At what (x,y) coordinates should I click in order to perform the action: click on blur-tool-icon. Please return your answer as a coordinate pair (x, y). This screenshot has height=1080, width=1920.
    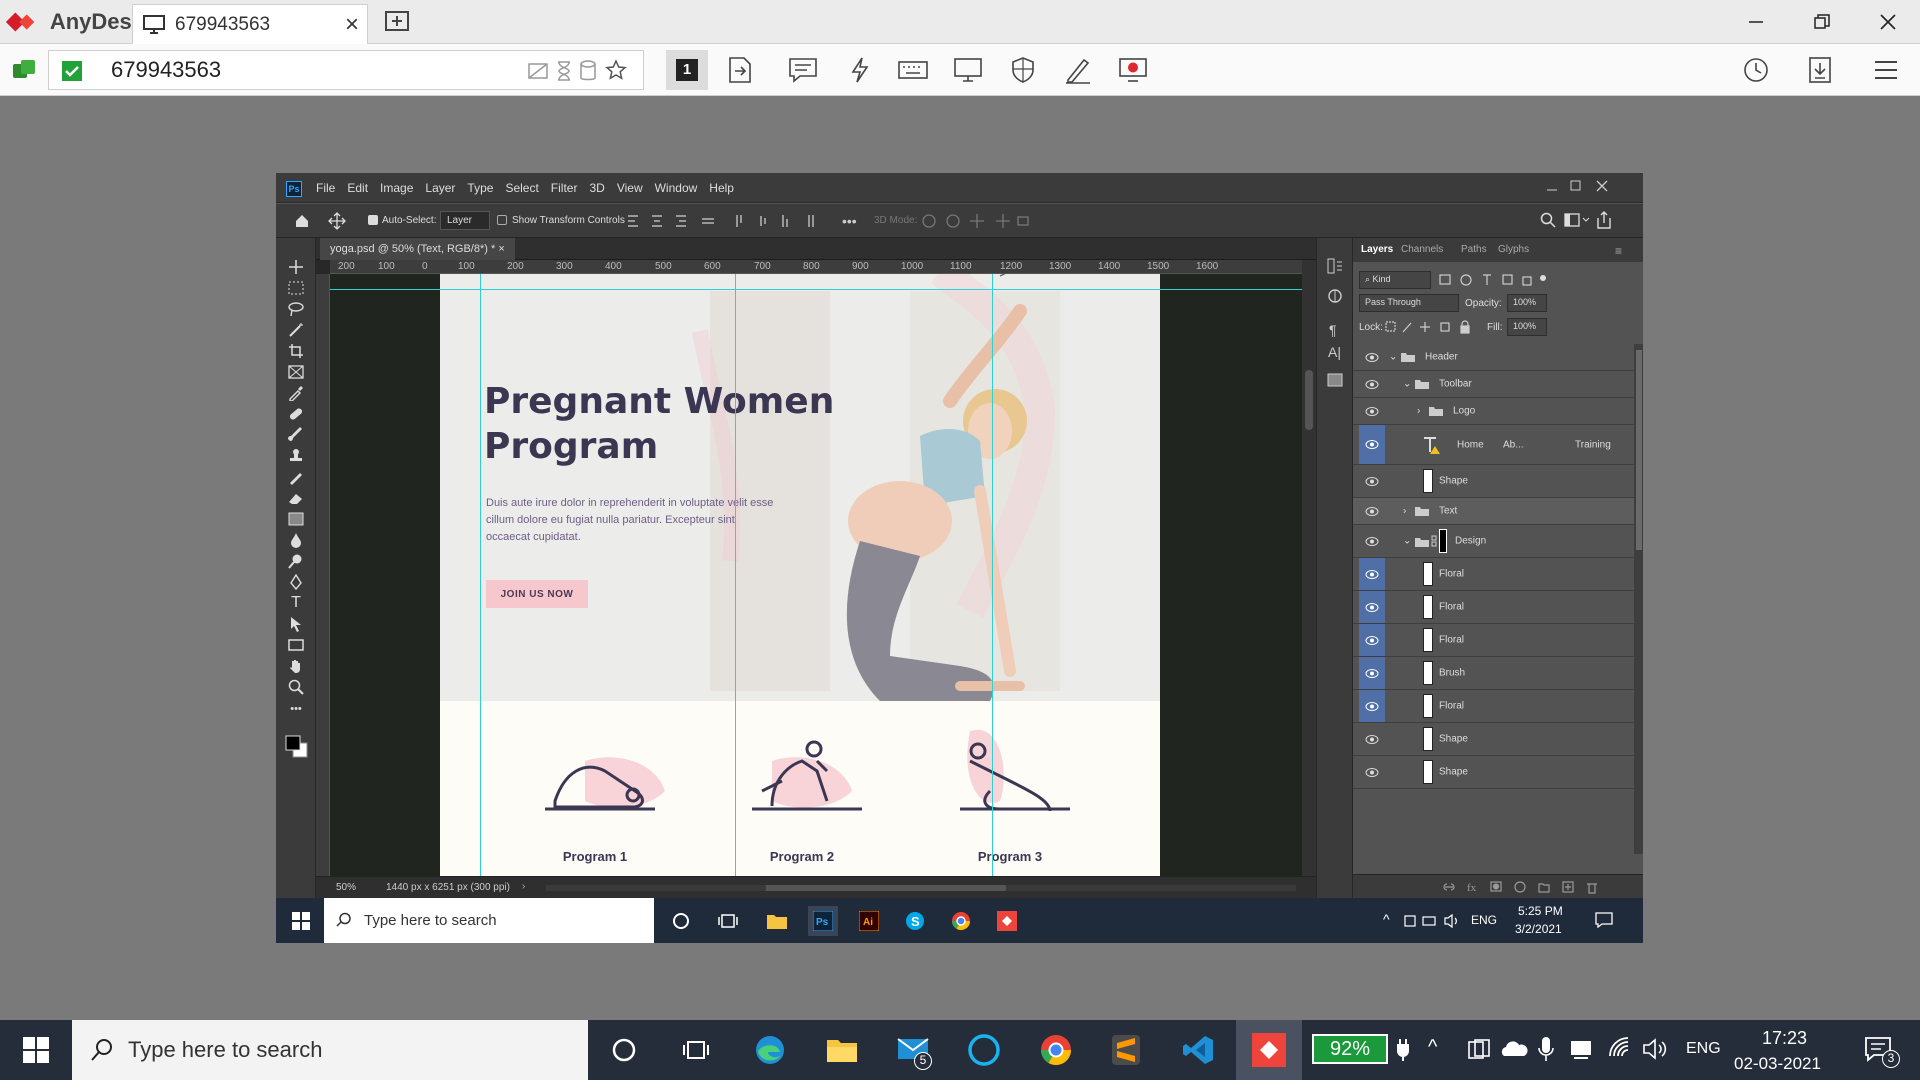
    Looking at the image, I should click on (296, 540).